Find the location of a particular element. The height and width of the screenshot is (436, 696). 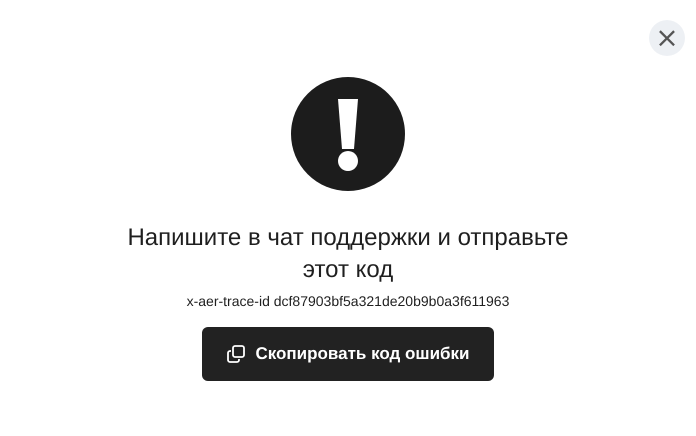

copy-button: Скопировать код ошибки is located at coordinates (348, 354).